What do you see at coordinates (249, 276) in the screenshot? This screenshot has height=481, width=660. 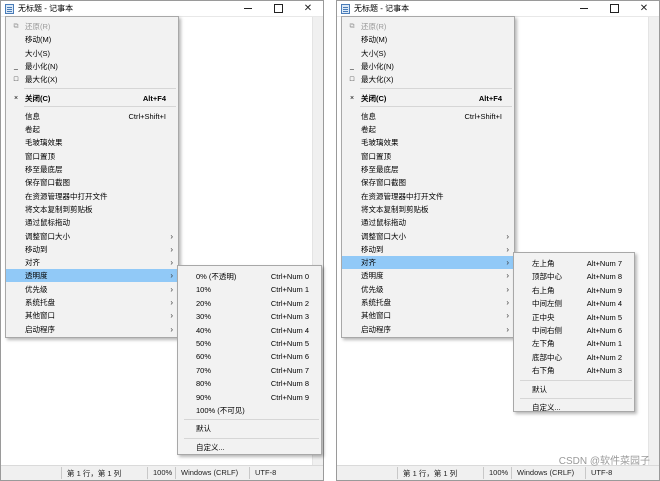 I see `submenu-item: 0% (不透明) Ctrl+Num 0` at bounding box center [249, 276].